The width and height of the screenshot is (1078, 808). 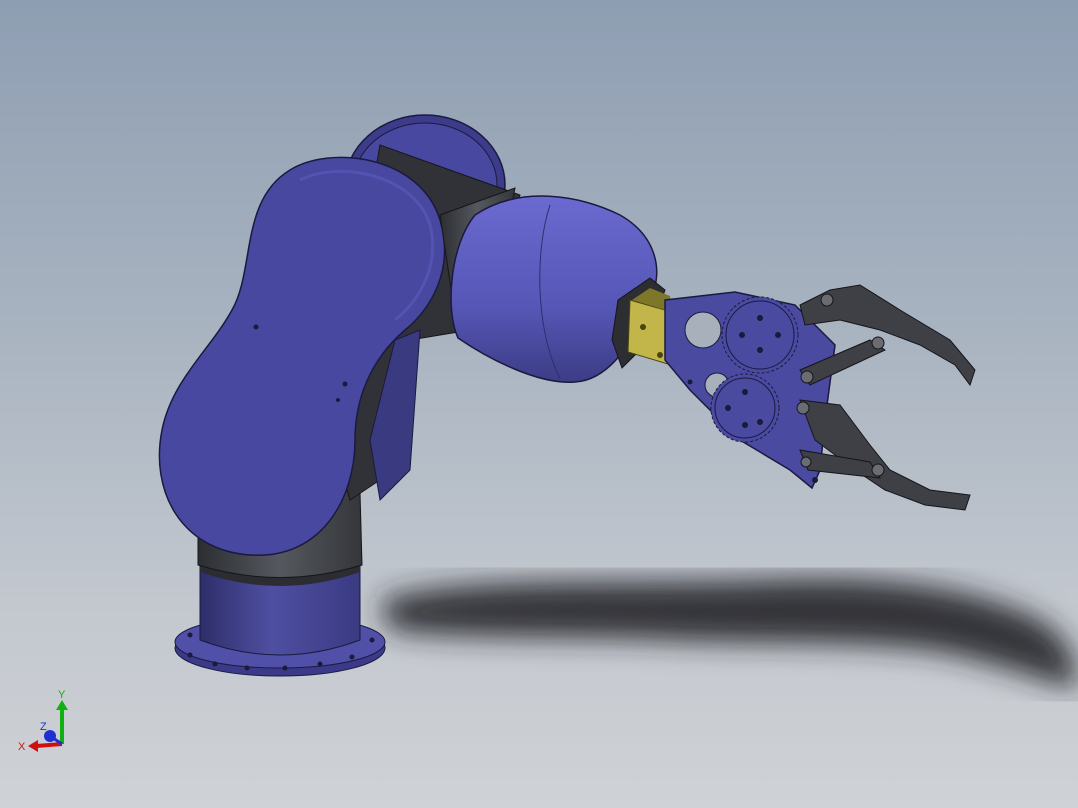 What do you see at coordinates (49, 721) in the screenshot?
I see `orientation-triad: Y X Z` at bounding box center [49, 721].